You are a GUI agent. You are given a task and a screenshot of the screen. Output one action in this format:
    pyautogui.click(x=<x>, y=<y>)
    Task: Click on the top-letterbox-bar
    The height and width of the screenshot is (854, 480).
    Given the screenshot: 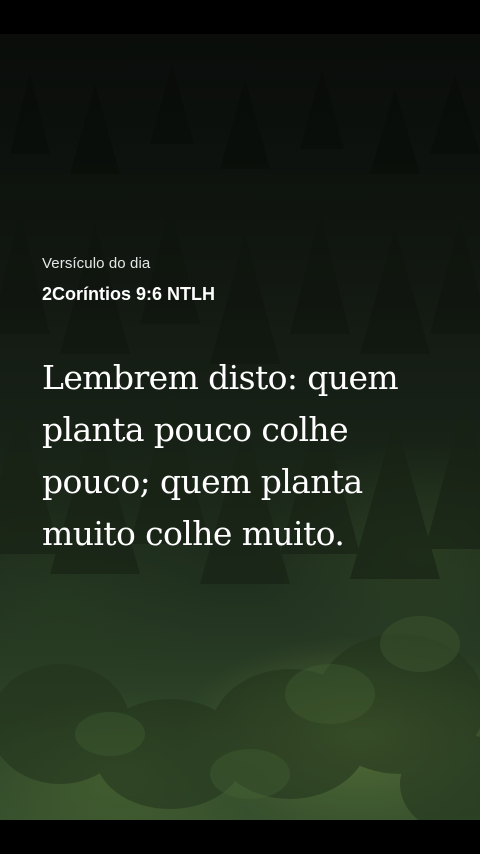 What is the action you would take?
    pyautogui.click(x=240, y=17)
    